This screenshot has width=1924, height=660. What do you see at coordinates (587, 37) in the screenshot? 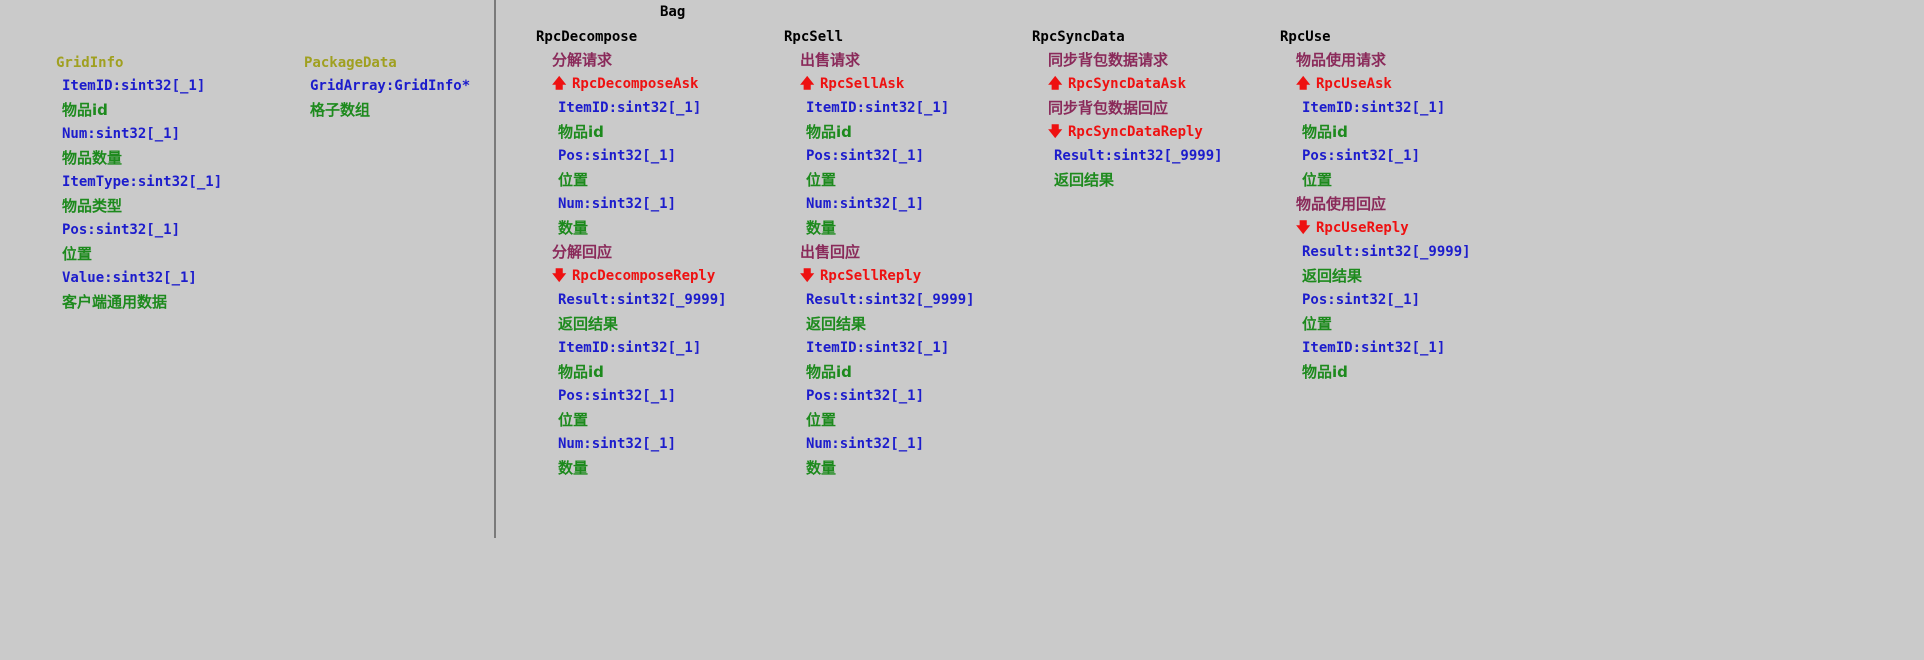
I see `rpc-name: RpcDecompose` at bounding box center [587, 37].